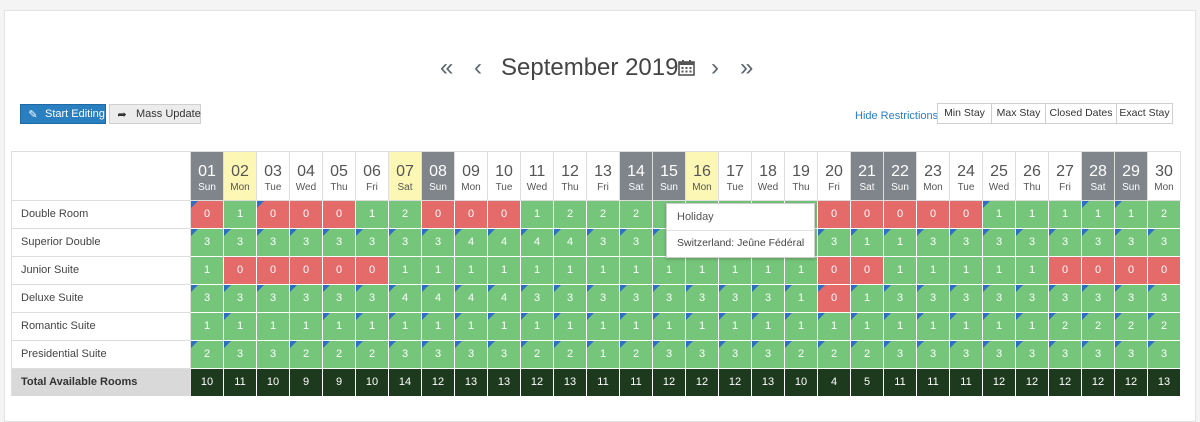 Image resolution: width=1200 pixels, height=422 pixels. What do you see at coordinates (207, 176) in the screenshot?
I see `day-header: 01 Sun` at bounding box center [207, 176].